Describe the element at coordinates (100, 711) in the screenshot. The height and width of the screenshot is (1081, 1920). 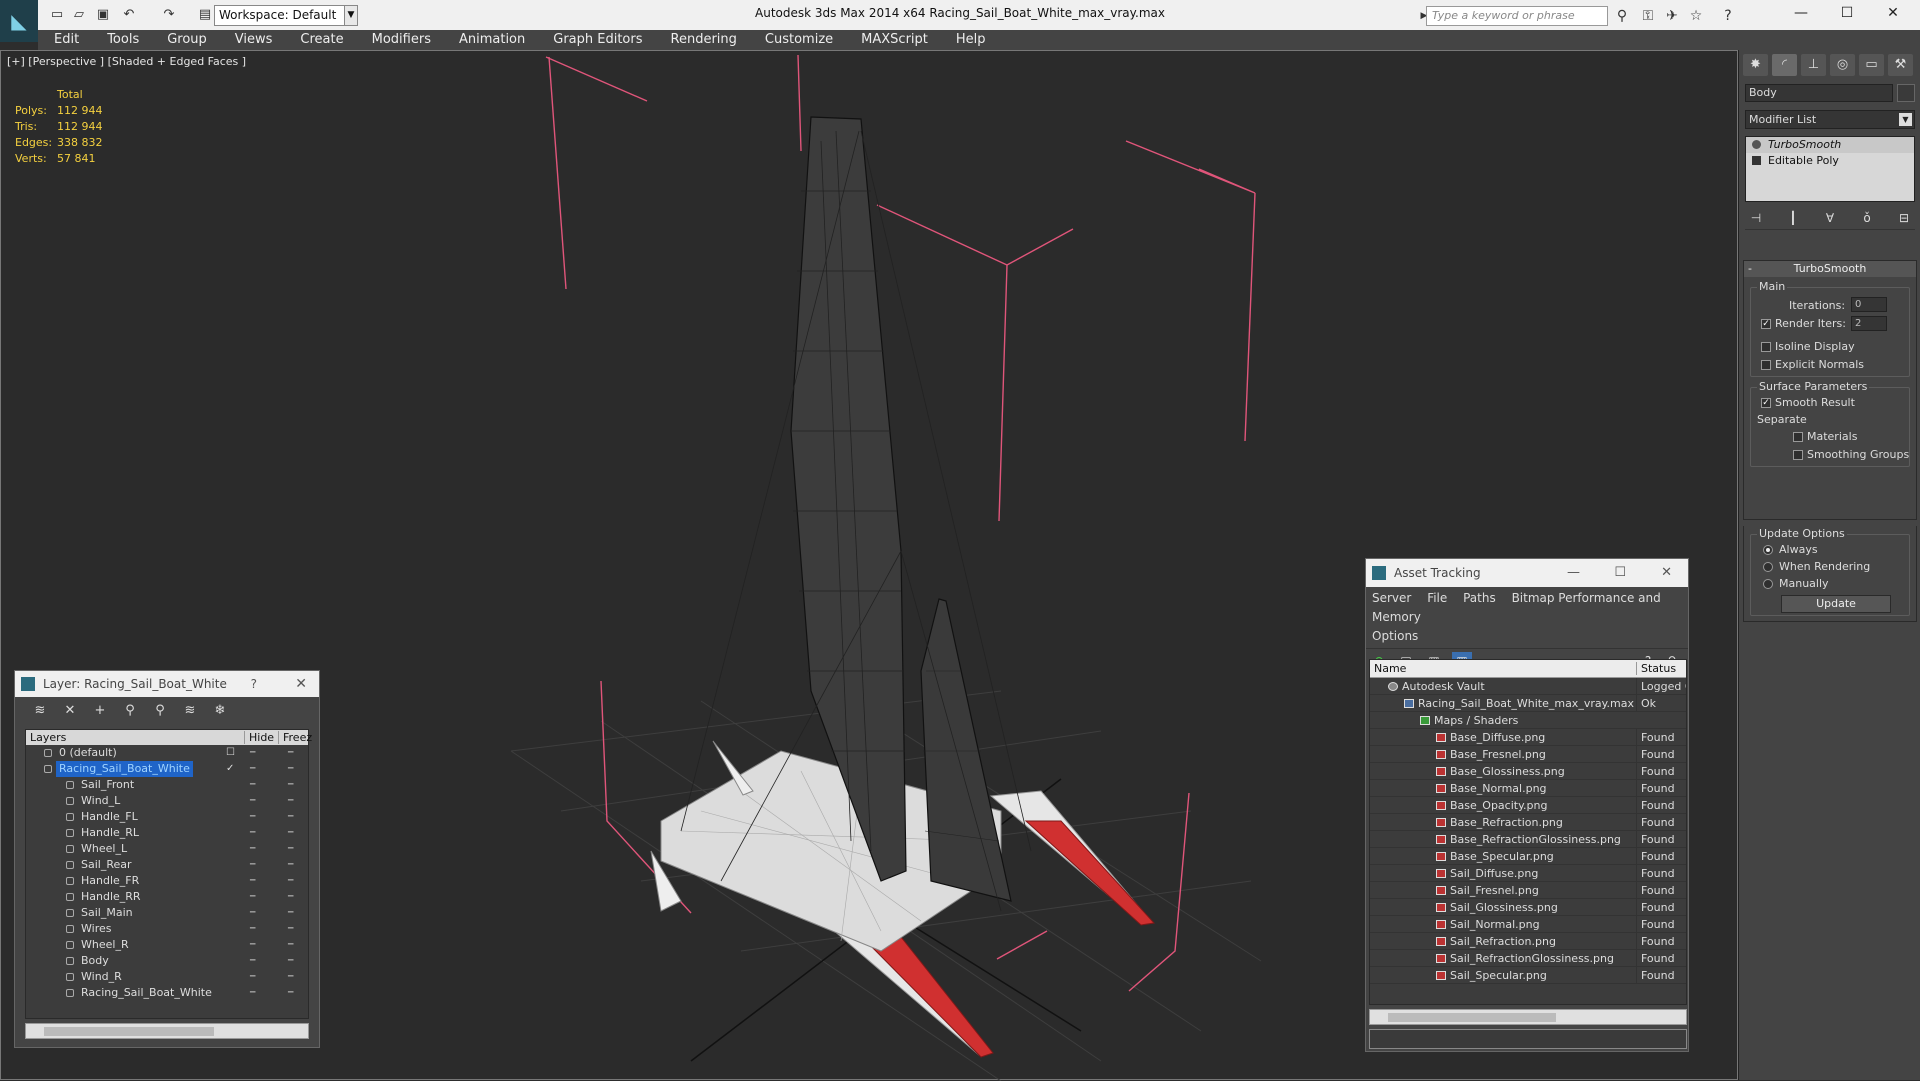
I see `add-to-layer-icon: +` at that location.